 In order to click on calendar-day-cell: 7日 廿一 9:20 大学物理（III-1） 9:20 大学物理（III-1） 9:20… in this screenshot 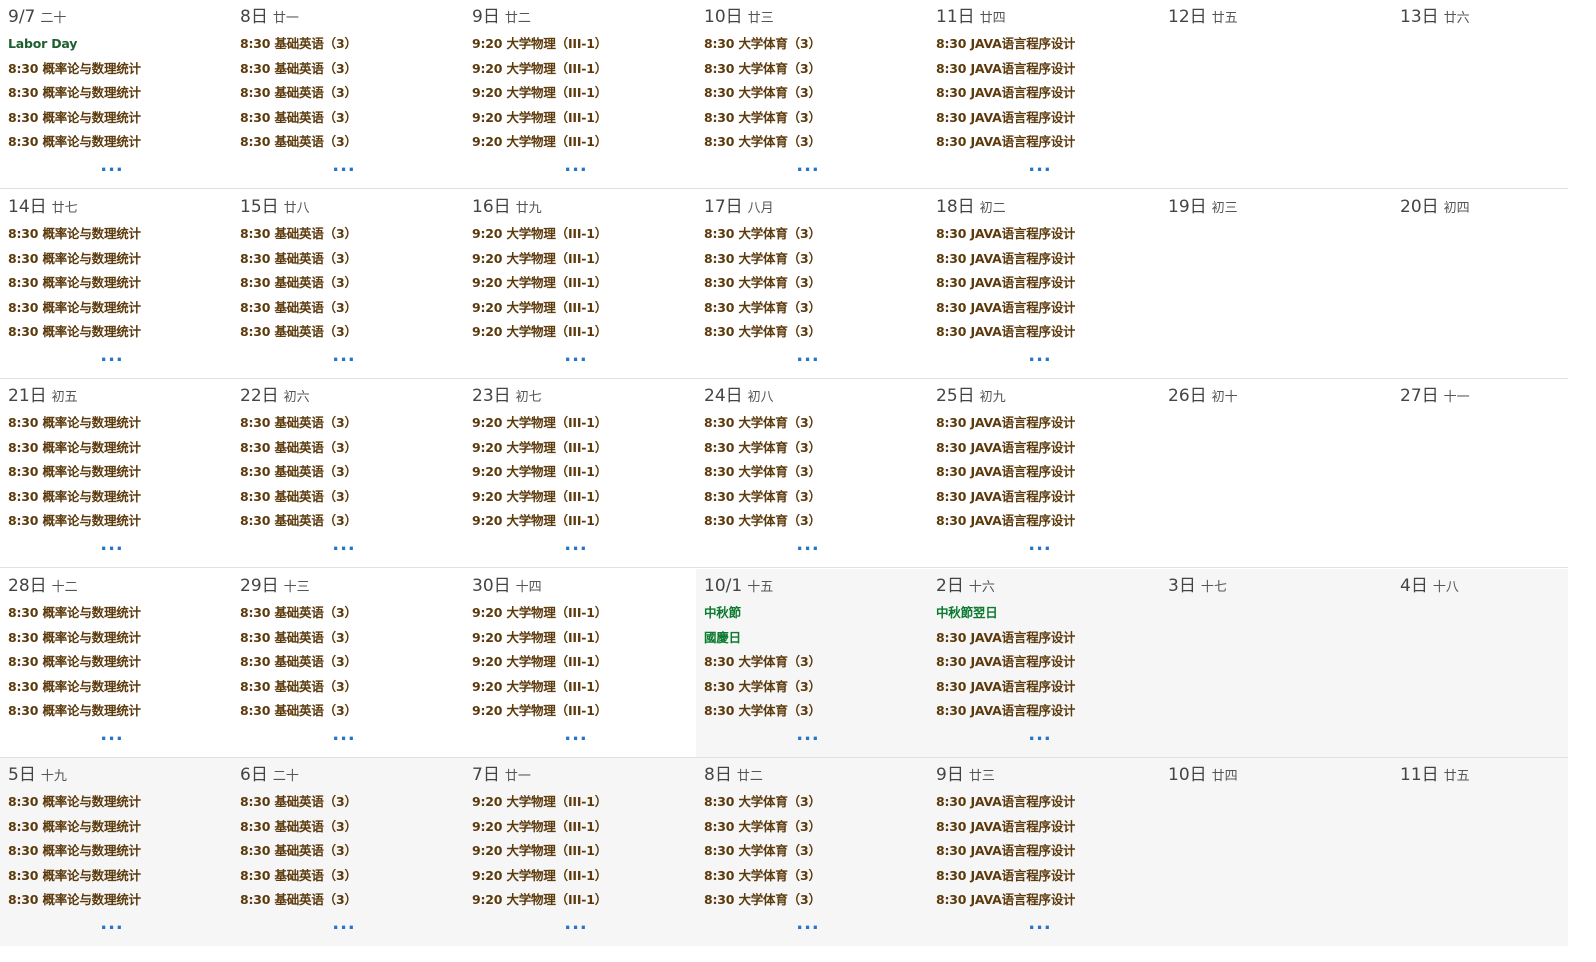, I will do `click(580, 852)`.